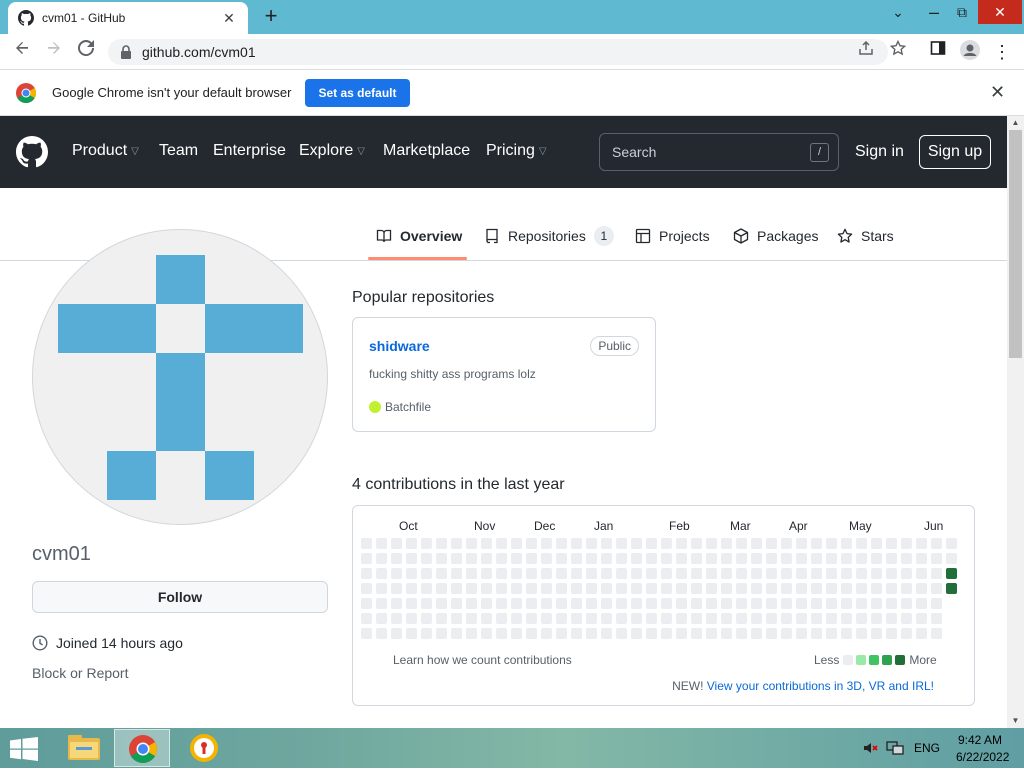 Image resolution: width=1024 pixels, height=773 pixels. What do you see at coordinates (178, 151) in the screenshot?
I see `nav-team: Team` at bounding box center [178, 151].